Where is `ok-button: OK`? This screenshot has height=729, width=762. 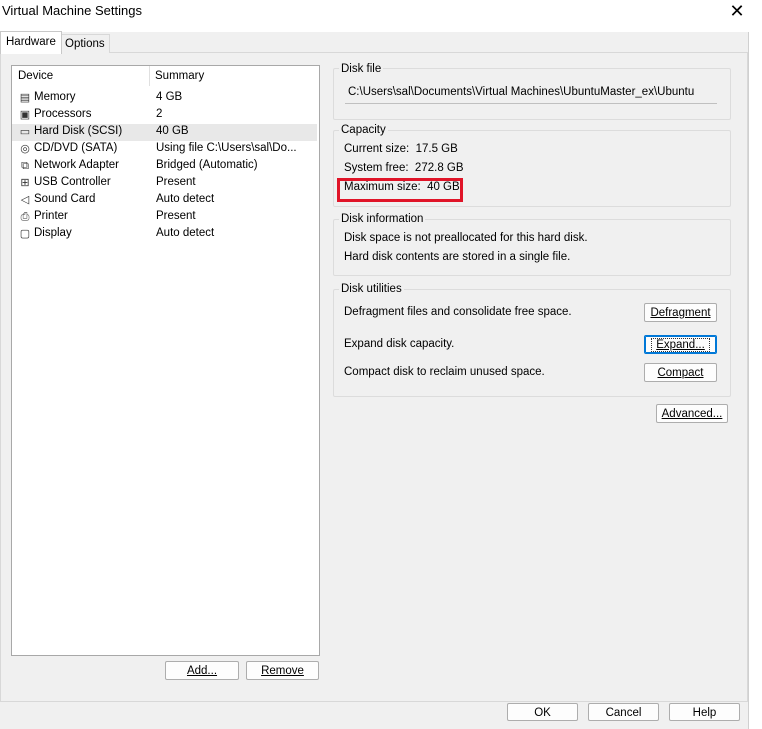
ok-button: OK is located at coordinates (542, 712).